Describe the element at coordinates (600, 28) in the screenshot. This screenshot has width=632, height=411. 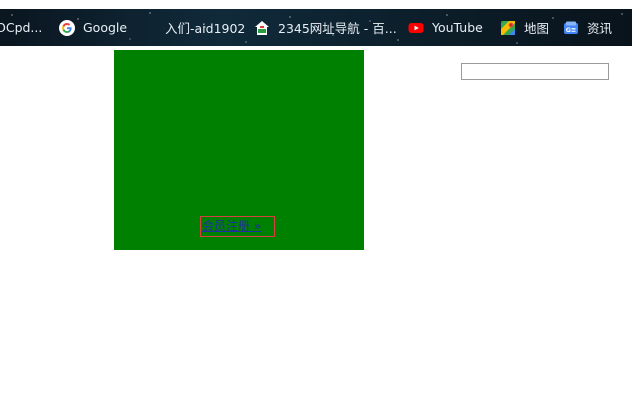
I see `bookmark-label: 资讯` at that location.